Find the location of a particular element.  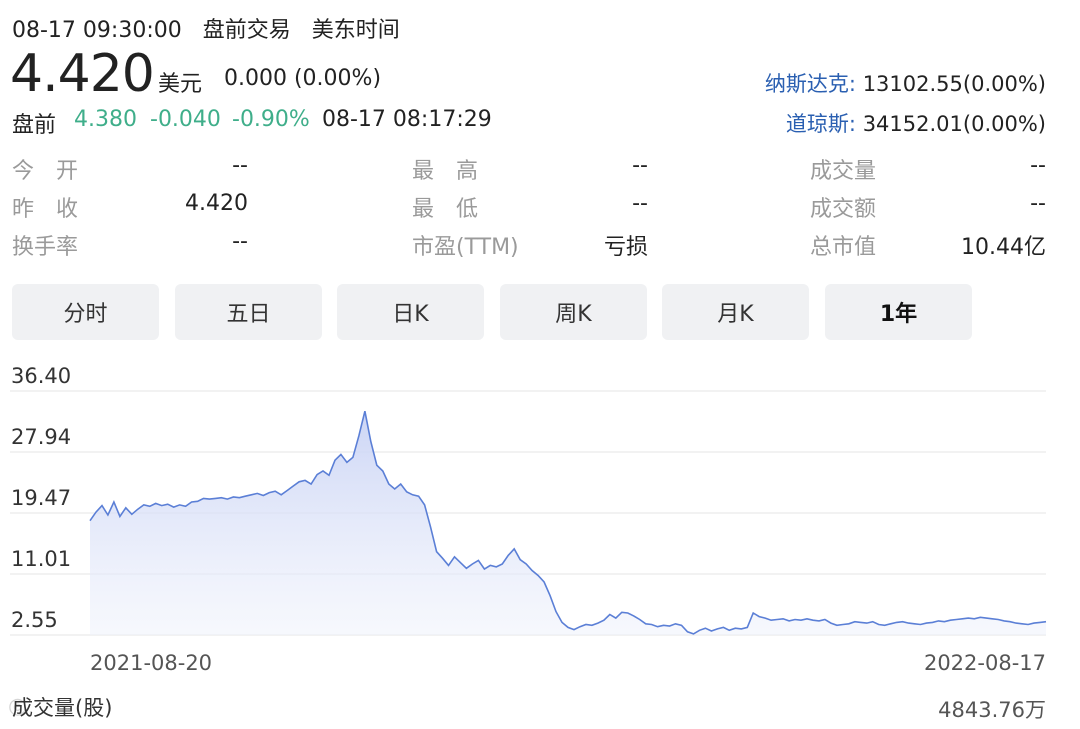

stat-label: 昨 收 is located at coordinates (45, 209).